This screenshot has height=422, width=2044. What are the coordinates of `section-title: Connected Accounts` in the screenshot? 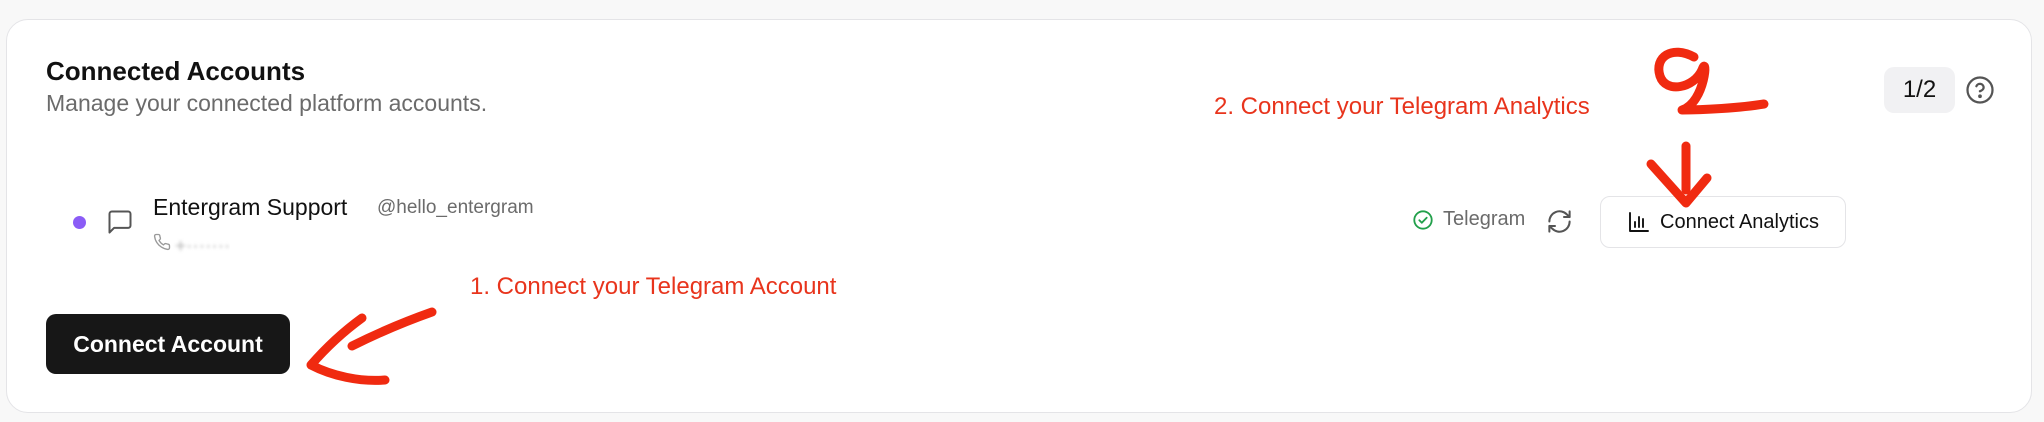 It's located at (176, 71).